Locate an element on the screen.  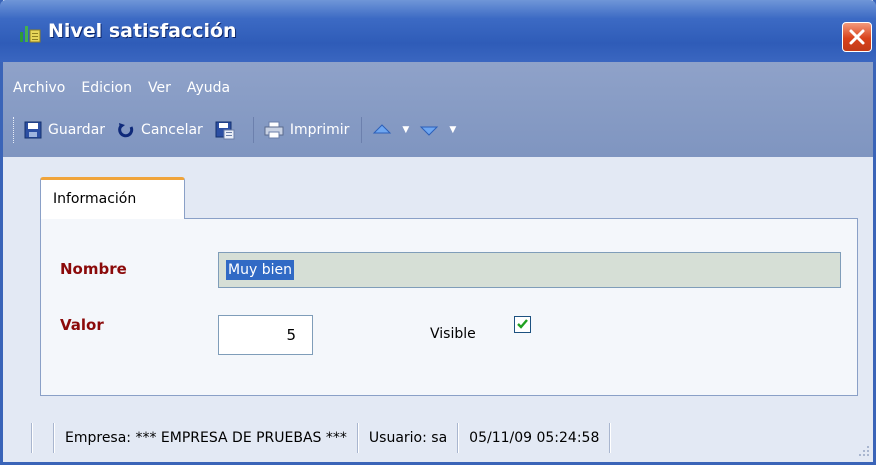
menu-ayuda: Ayuda is located at coordinates (208, 88).